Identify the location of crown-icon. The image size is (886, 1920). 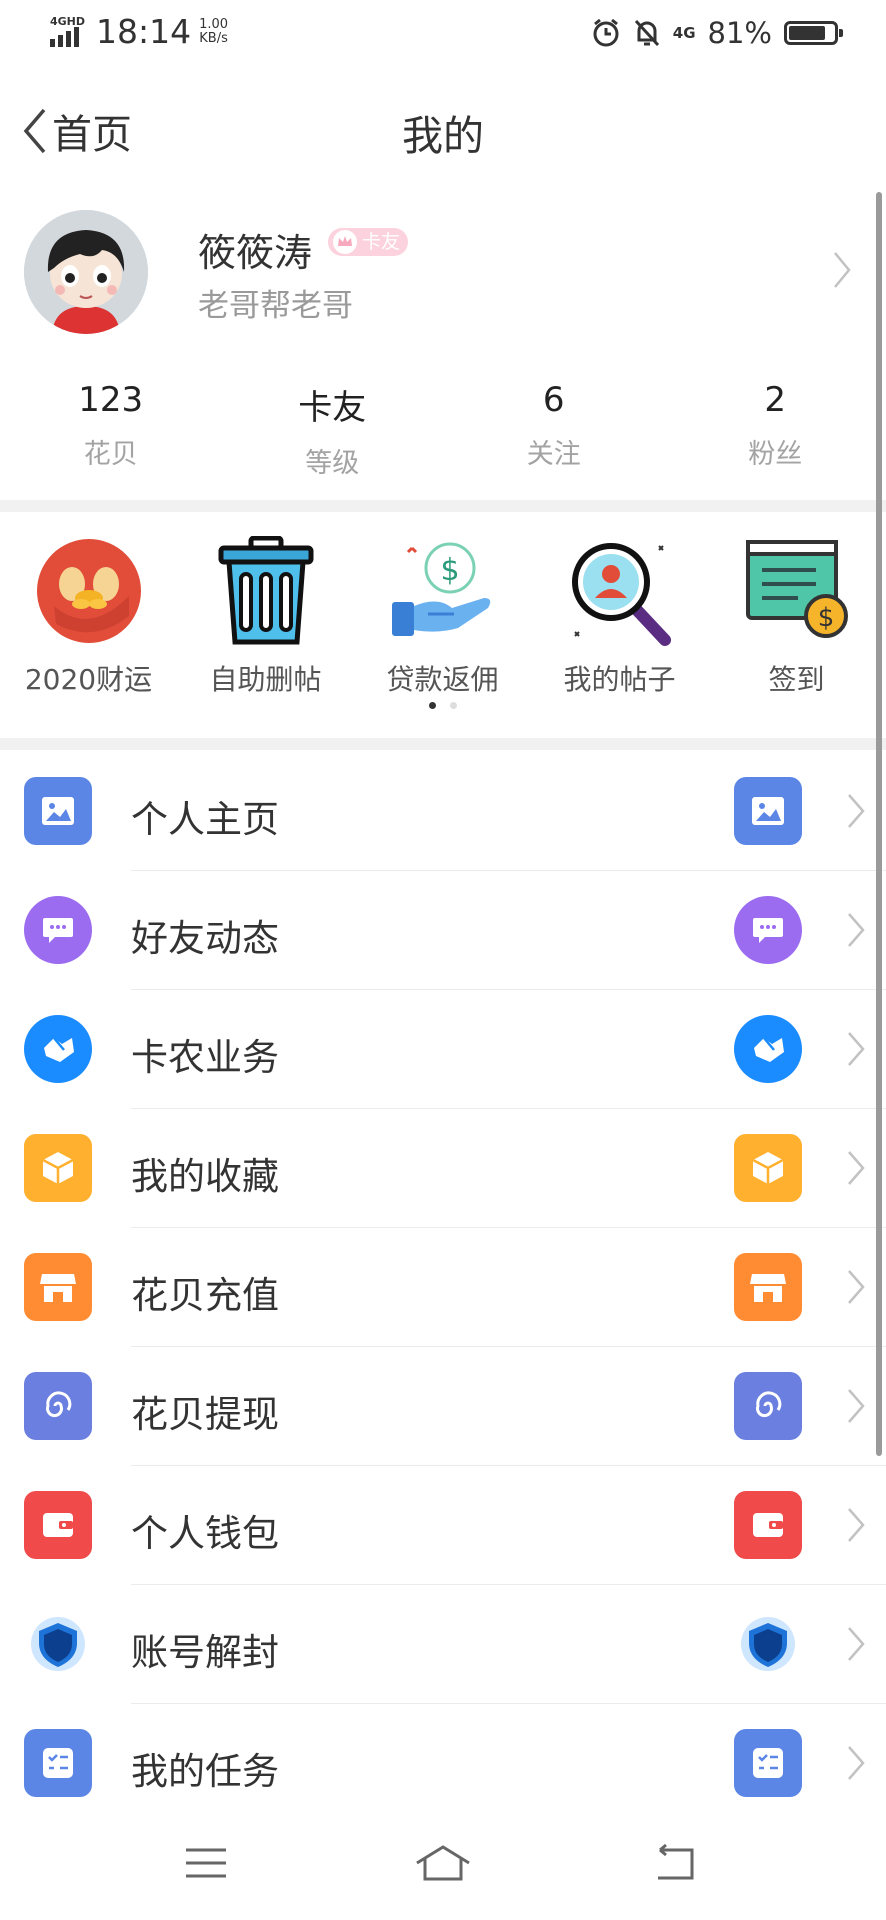
(345, 242).